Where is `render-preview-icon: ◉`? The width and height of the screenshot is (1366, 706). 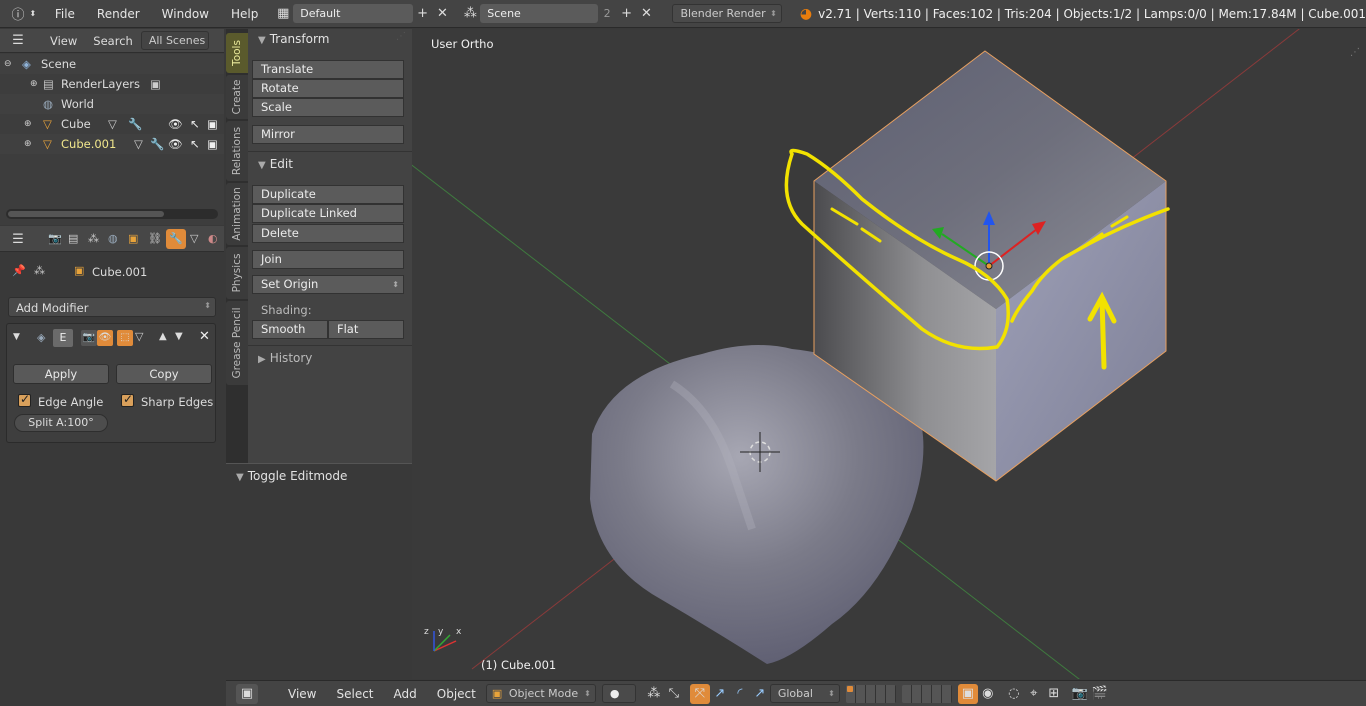 render-preview-icon: ◉ is located at coordinates (988, 694).